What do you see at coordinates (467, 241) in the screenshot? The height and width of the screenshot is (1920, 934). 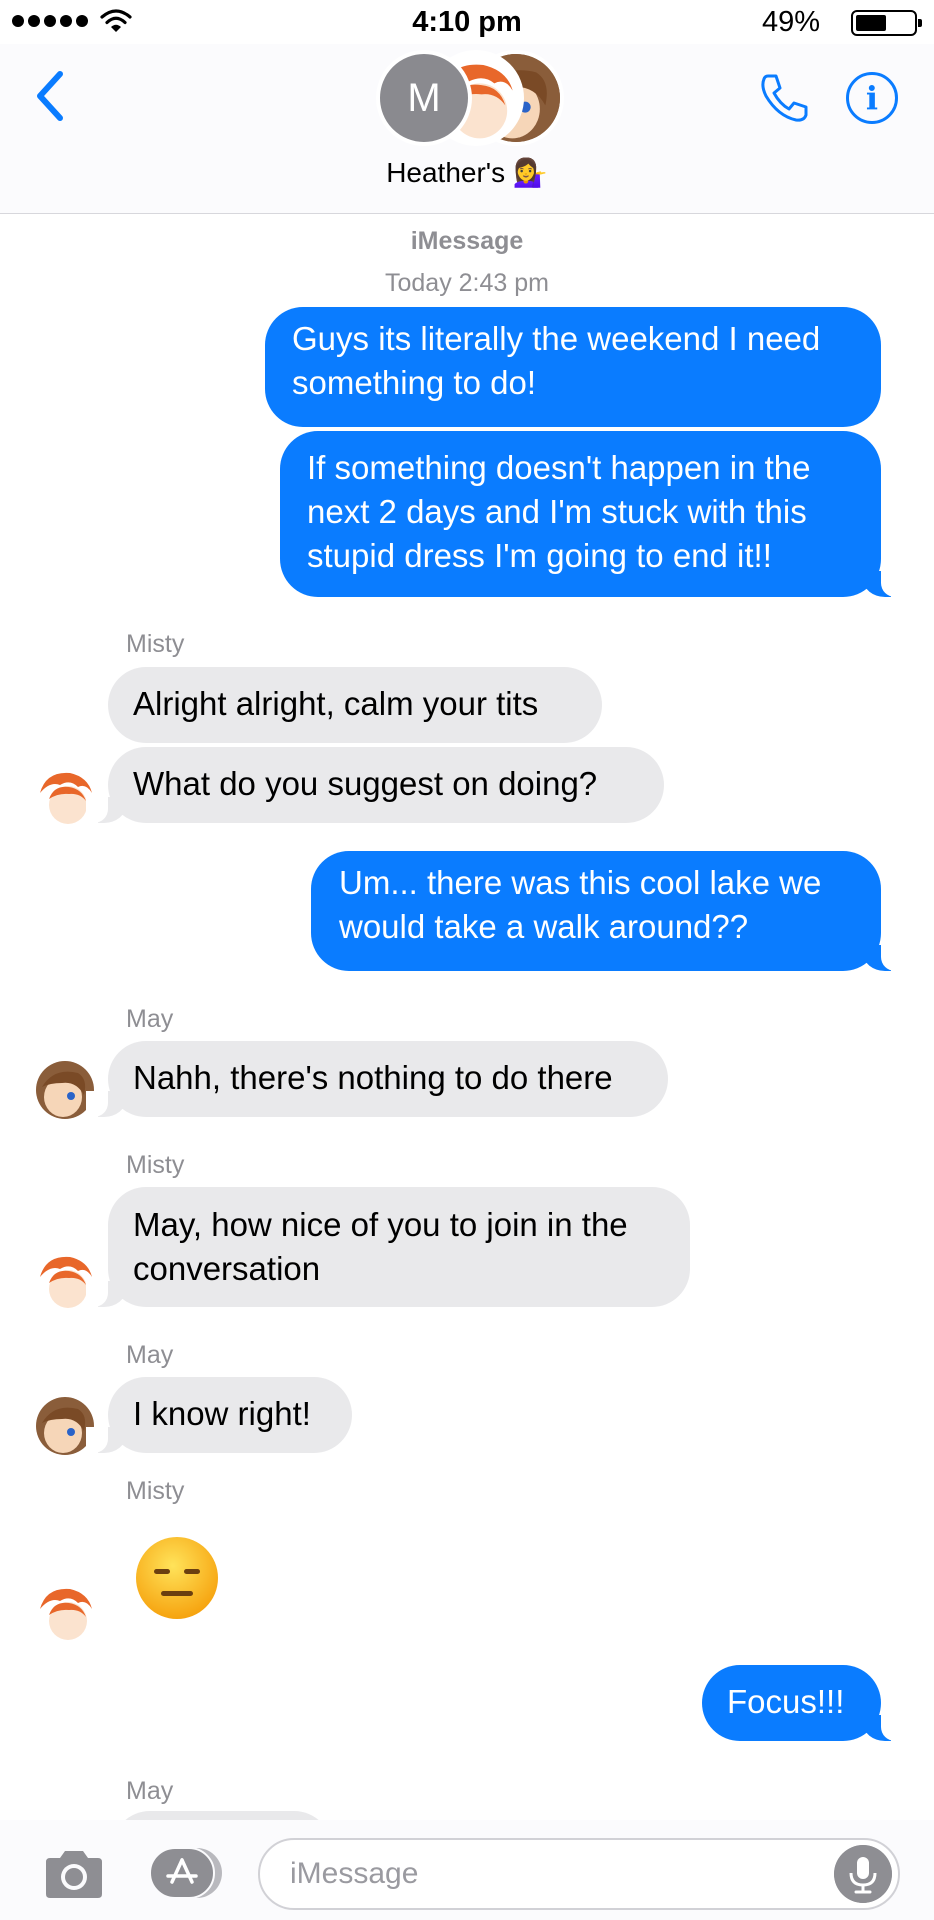 I see `service-label: iMessage` at bounding box center [467, 241].